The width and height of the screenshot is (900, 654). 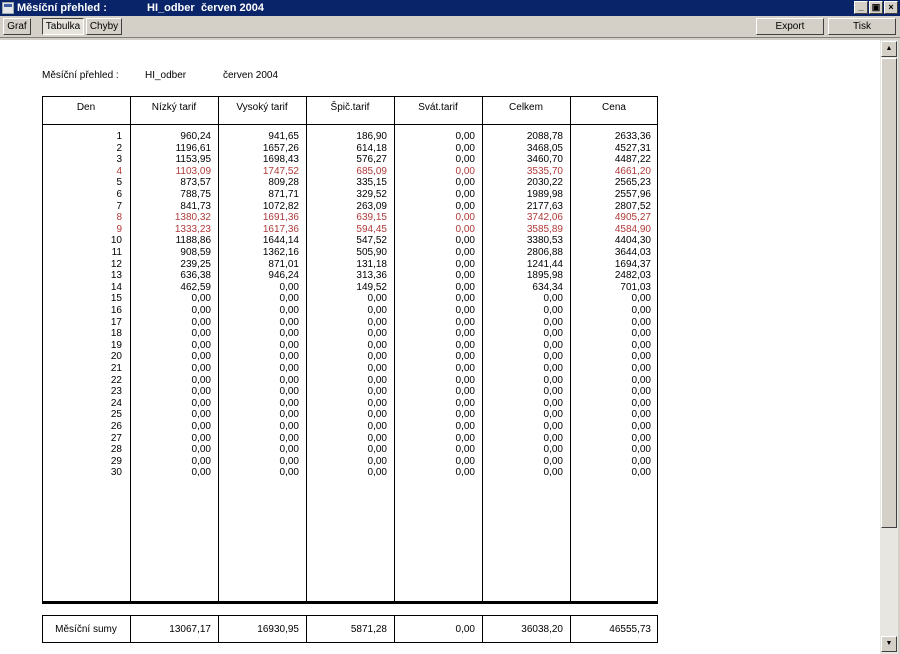 I want to click on graf-button: Graf, so click(x=17, y=26).